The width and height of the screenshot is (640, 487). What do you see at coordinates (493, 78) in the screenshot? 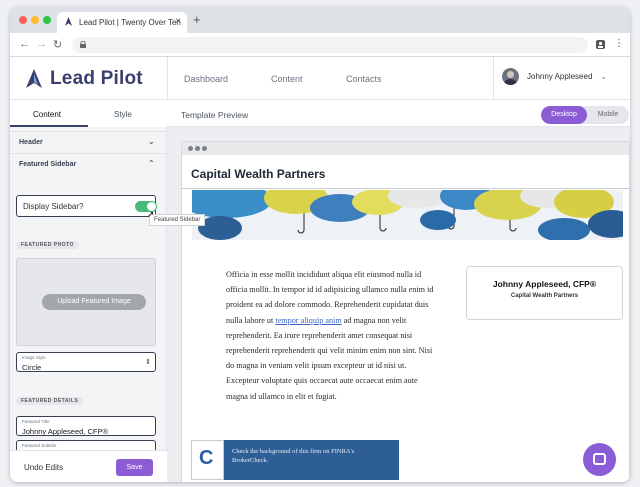
I see `header-divider-right` at bounding box center [493, 78].